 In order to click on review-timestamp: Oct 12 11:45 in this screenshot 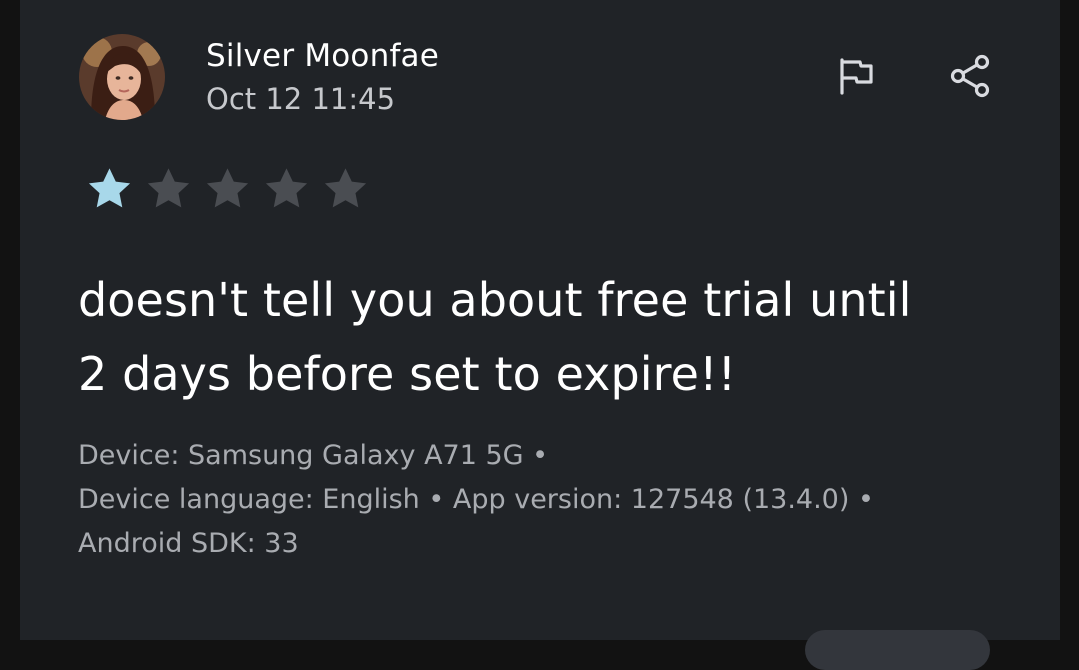, I will do `click(301, 99)`.